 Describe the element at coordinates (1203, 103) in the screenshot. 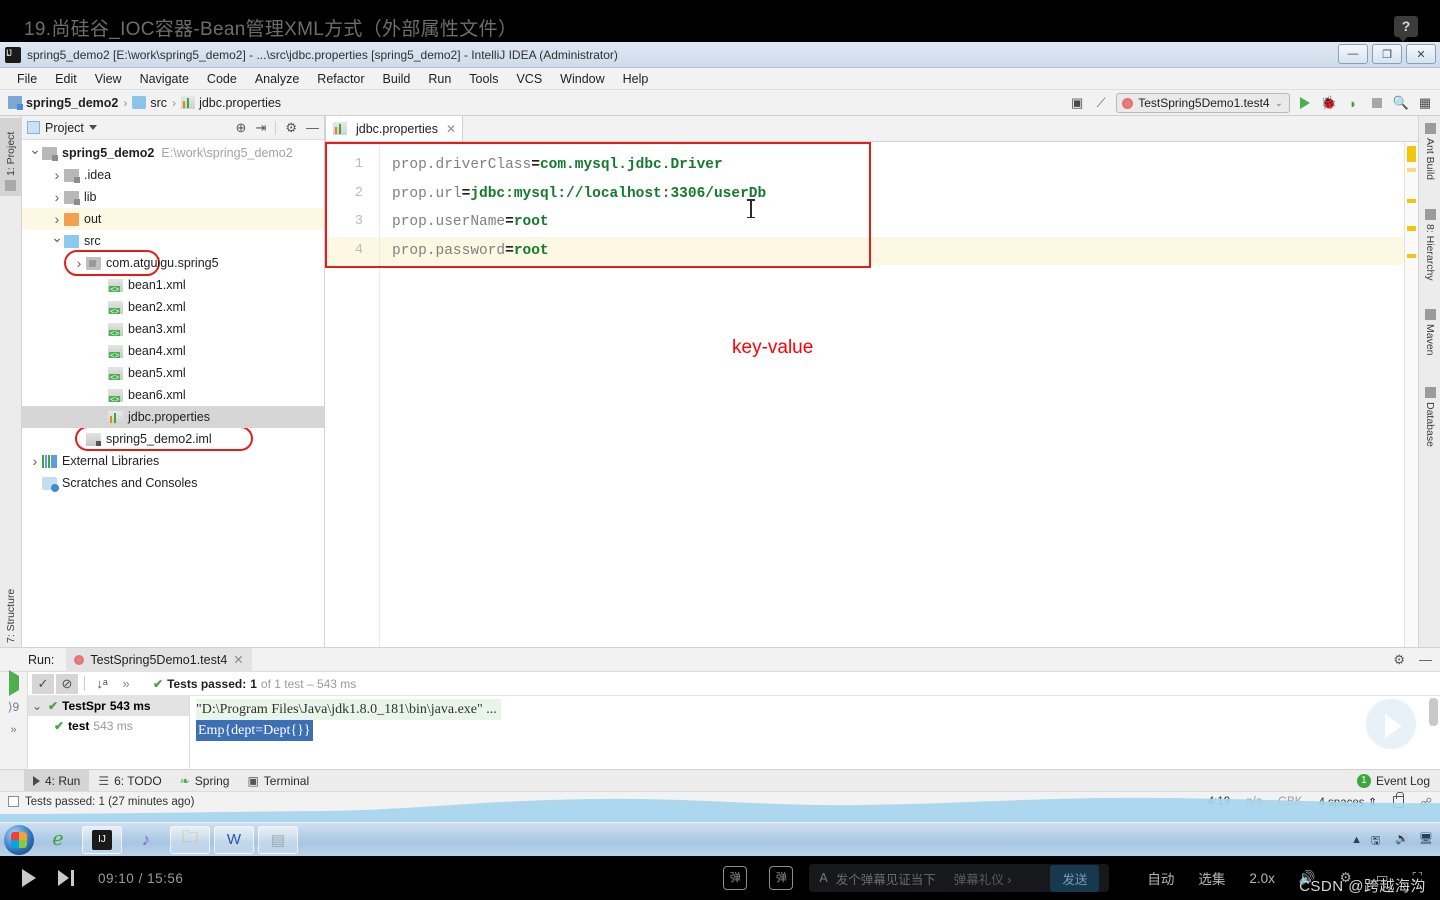

I see `run-configuration-selector: TestSpring5Demo1.test4 ⌄` at that location.